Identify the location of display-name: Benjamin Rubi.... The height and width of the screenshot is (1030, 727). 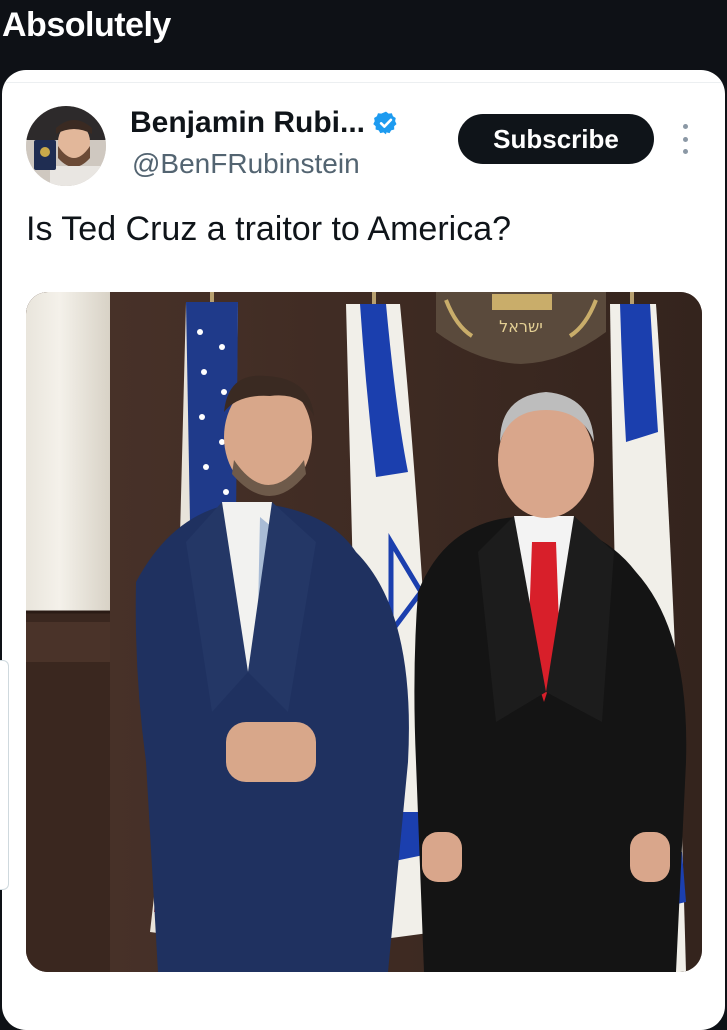
(247, 123).